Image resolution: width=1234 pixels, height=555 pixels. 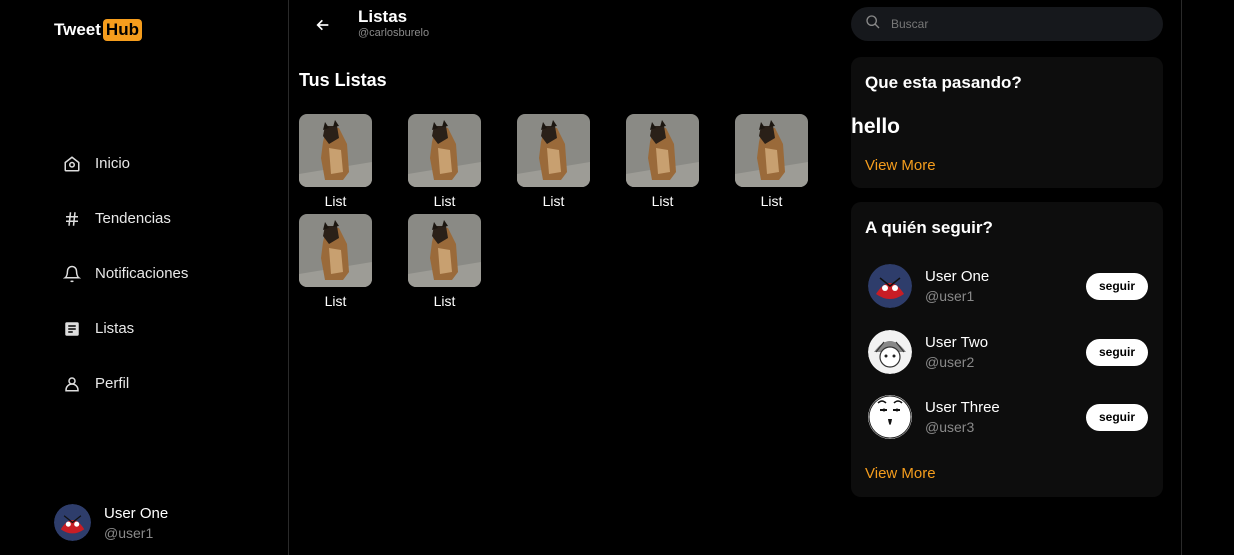 I want to click on user-icon, so click(x=72, y=384).